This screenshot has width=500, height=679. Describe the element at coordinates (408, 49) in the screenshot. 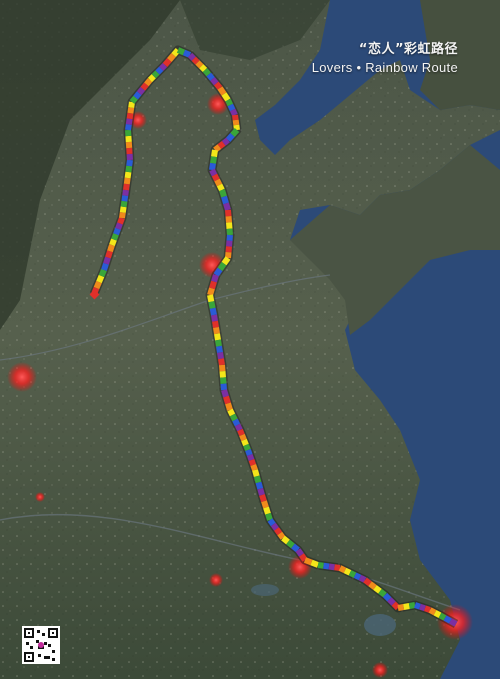

I see `title-chinese: “恋人”彩虹路径` at that location.